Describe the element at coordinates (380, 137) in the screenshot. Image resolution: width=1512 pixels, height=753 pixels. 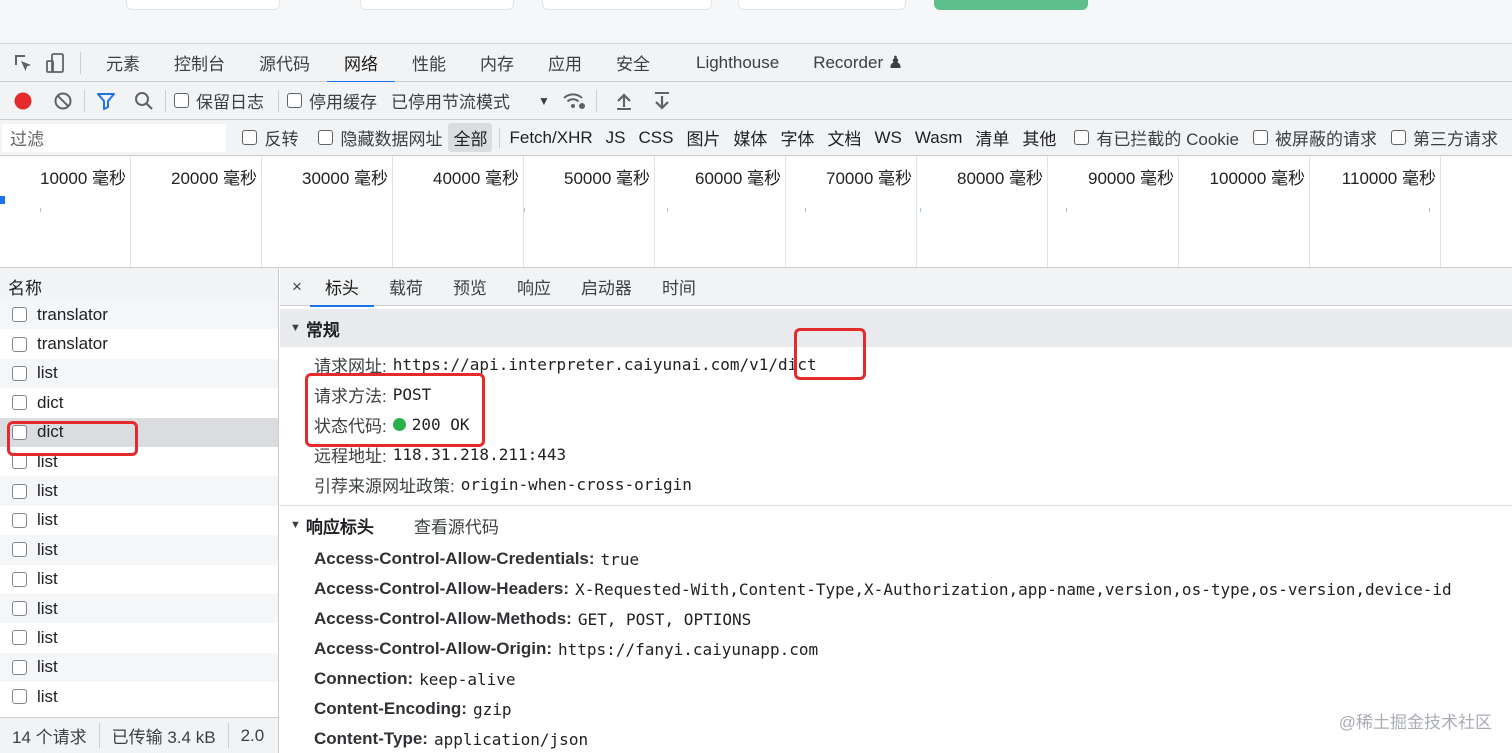
I see `hide-data-urls-checkbox: 隐藏数据网址` at that location.